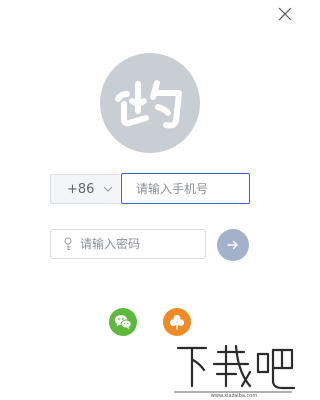 The width and height of the screenshot is (320, 400). Describe the element at coordinates (68, 244) in the screenshot. I see `key-icon` at that location.